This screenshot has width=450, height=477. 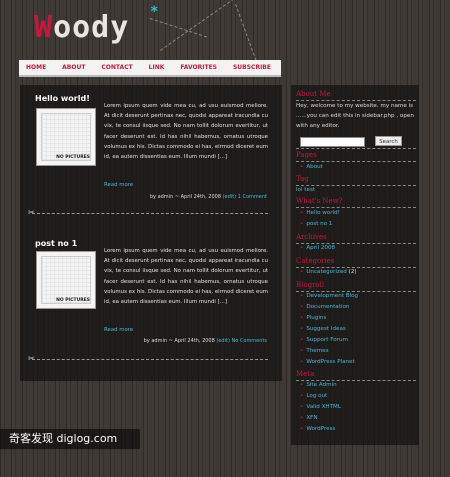 What do you see at coordinates (319, 201) in the screenshot?
I see `whats-new-heading: What's New?` at bounding box center [319, 201].